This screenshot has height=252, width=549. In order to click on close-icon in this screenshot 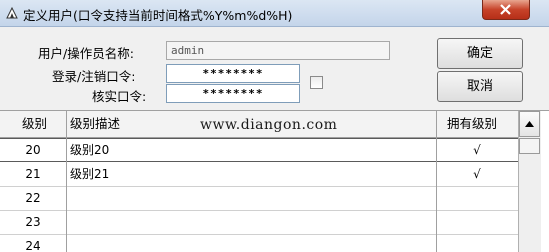, I will do `click(505, 9)`.